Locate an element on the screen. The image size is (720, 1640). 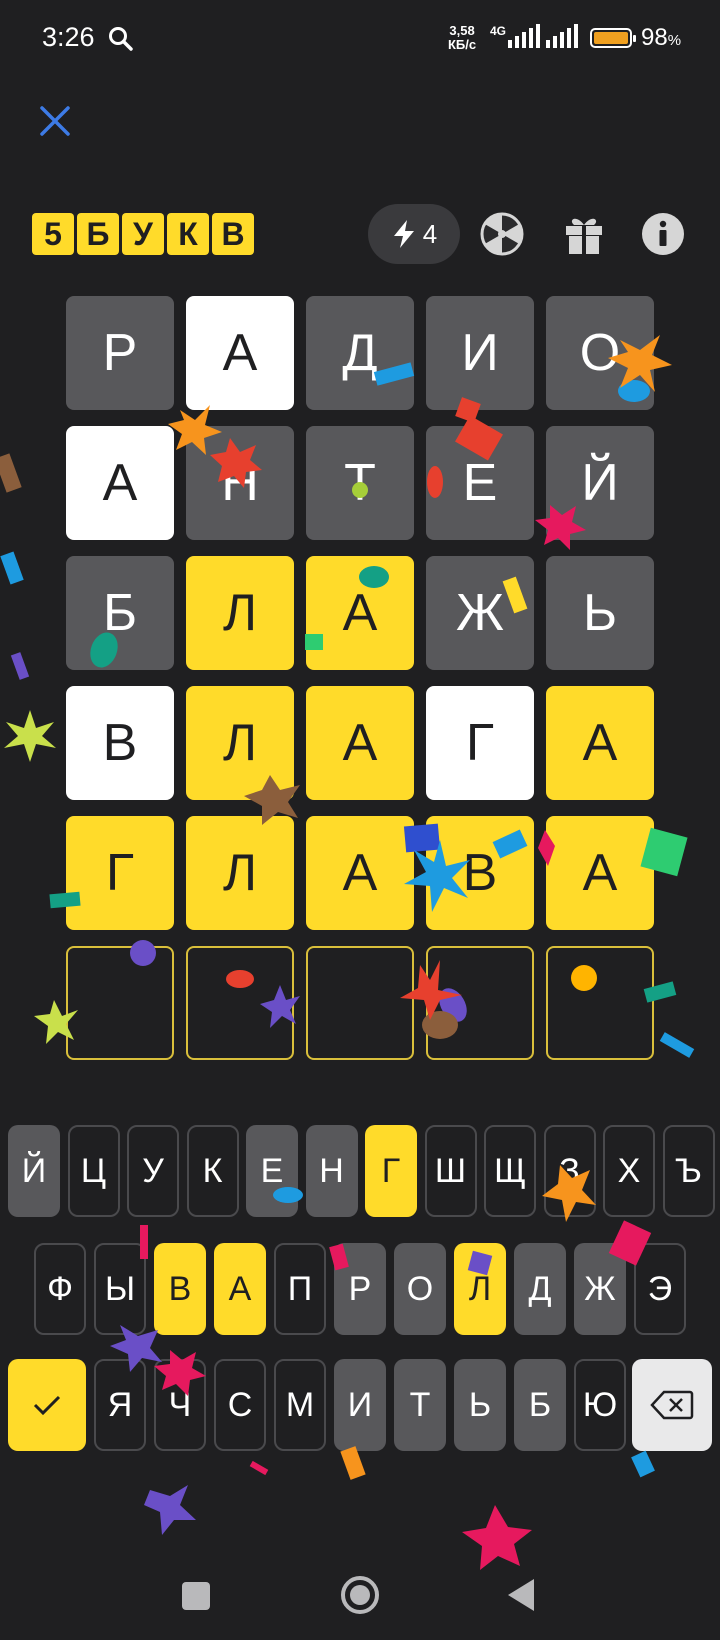
wheel-icon is located at coordinates (502, 234).